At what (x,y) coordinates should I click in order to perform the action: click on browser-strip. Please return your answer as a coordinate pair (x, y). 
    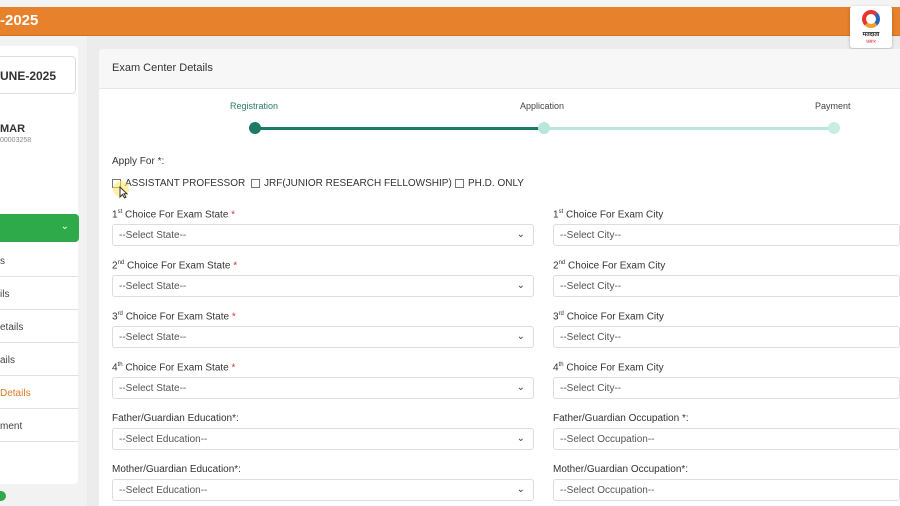
    Looking at the image, I should click on (450, 3).